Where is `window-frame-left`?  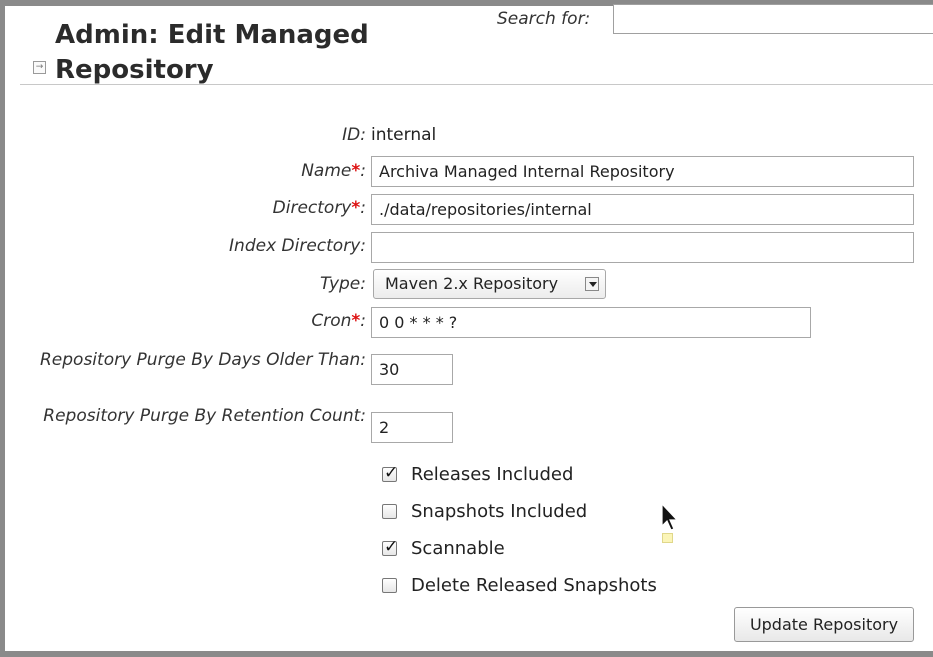
window-frame-left is located at coordinates (2, 328).